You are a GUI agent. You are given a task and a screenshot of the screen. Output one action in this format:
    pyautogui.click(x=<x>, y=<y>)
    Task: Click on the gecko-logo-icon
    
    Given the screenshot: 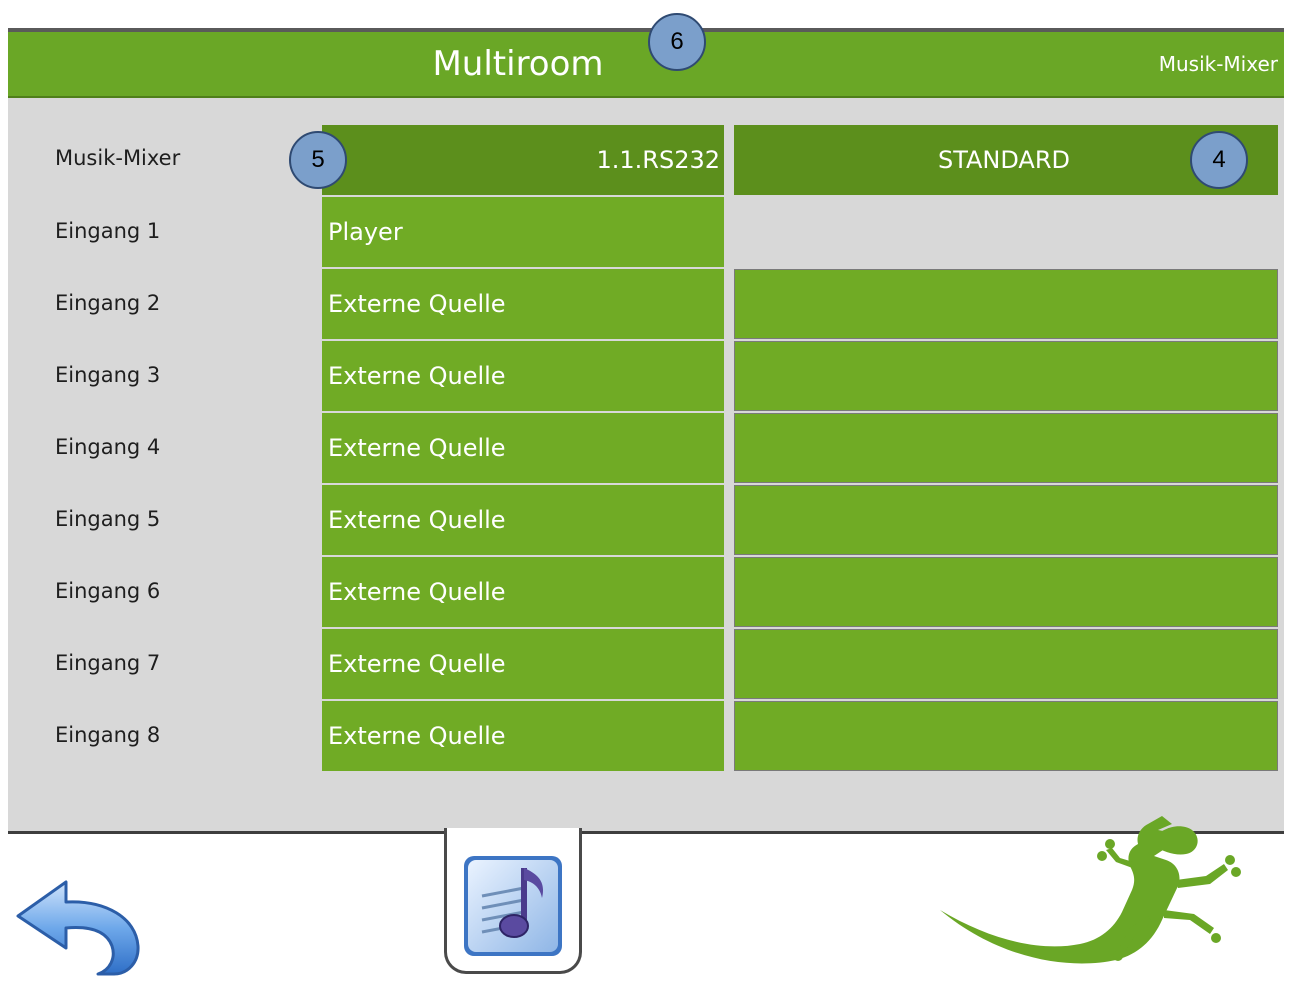 What is the action you would take?
    pyautogui.click(x=1090, y=890)
    